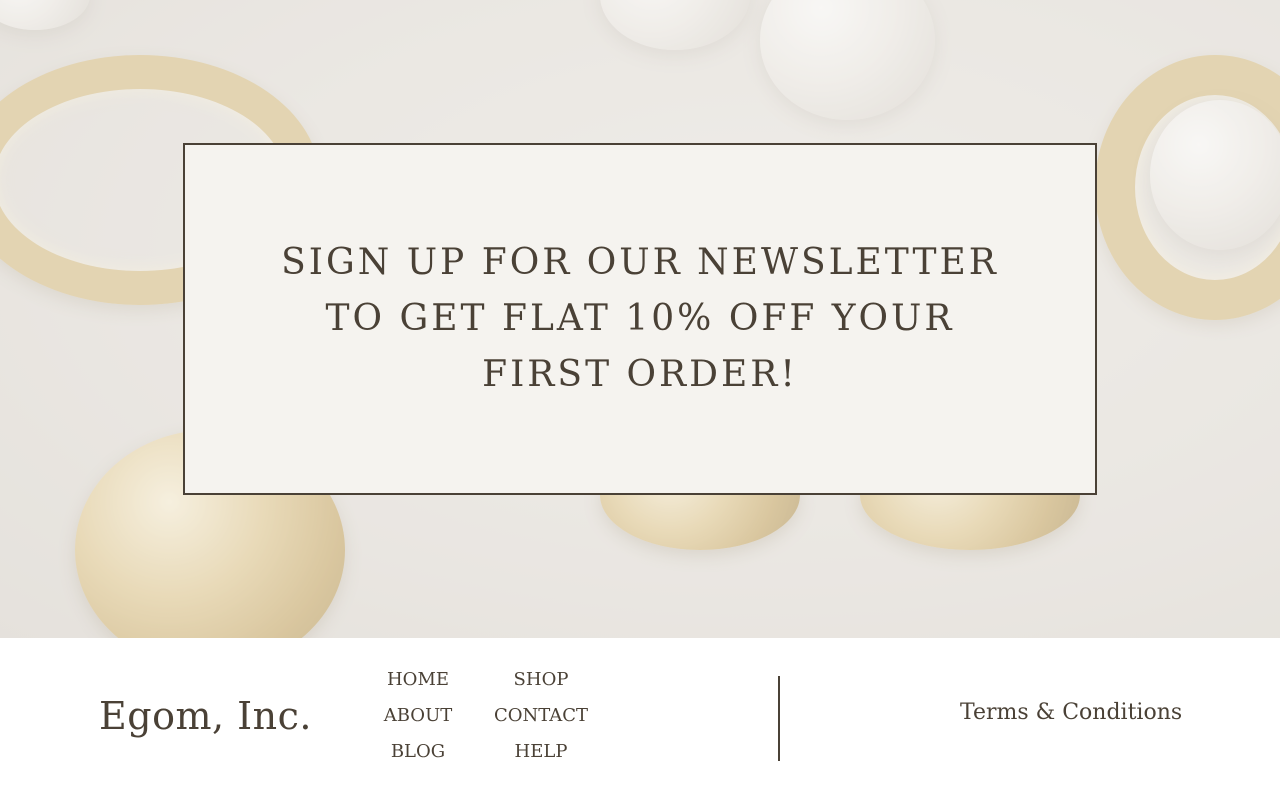  What do you see at coordinates (418, 752) in the screenshot?
I see `footer-link-blog: BLOG` at bounding box center [418, 752].